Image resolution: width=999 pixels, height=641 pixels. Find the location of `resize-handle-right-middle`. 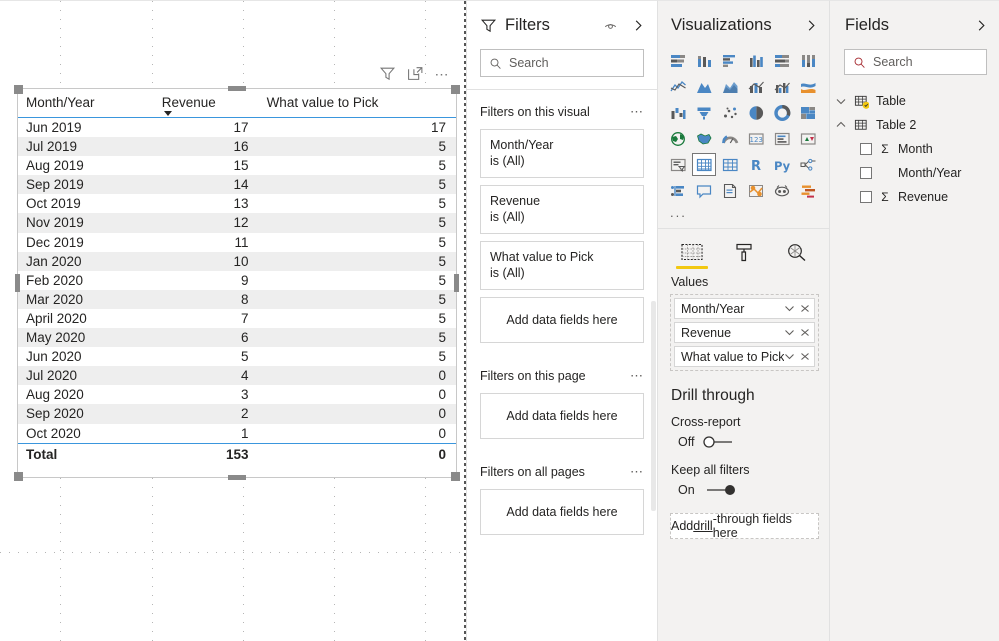

resize-handle-right-middle is located at coordinates (456, 283).